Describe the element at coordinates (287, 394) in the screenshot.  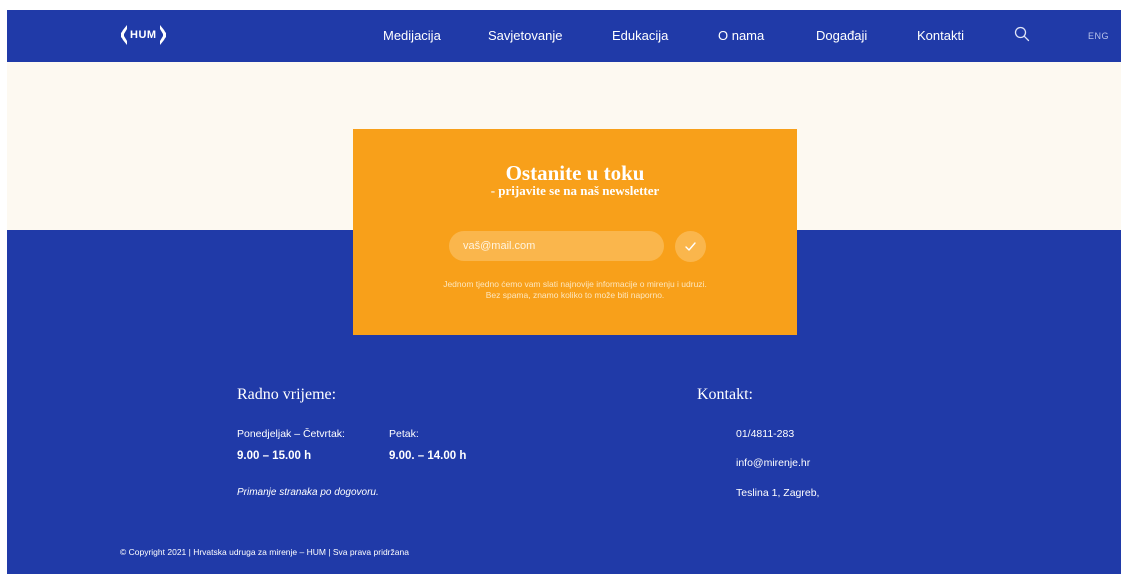
I see `hours-heading: Radno vrijeme:` at that location.